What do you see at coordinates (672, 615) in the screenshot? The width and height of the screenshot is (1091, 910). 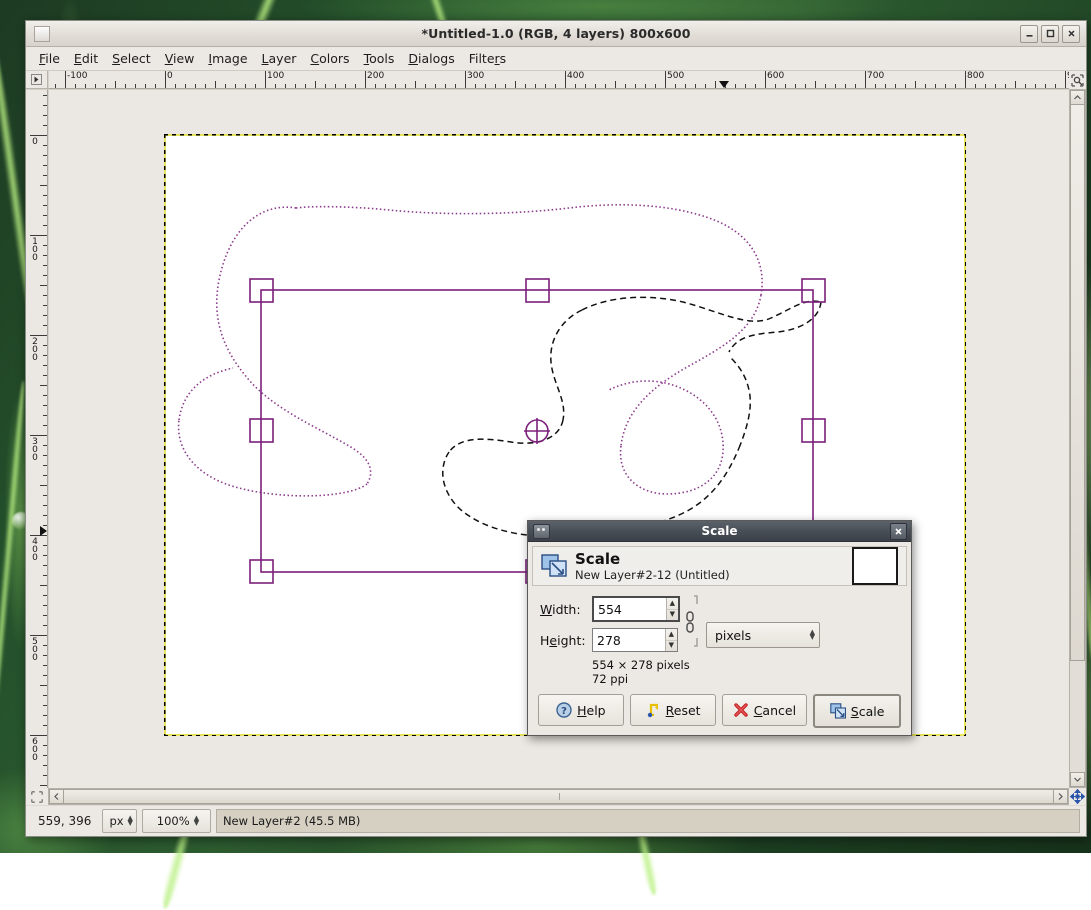 I see `width-decrement-icon: ▼` at bounding box center [672, 615].